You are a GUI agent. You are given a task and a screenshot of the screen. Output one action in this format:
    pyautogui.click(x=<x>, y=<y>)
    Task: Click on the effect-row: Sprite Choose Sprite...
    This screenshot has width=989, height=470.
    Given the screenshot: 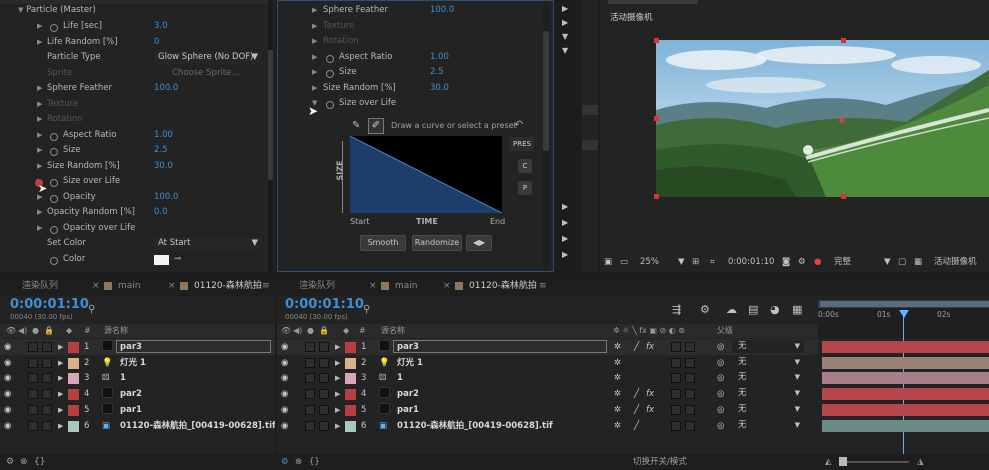 What is the action you would take?
    pyautogui.click(x=134, y=73)
    